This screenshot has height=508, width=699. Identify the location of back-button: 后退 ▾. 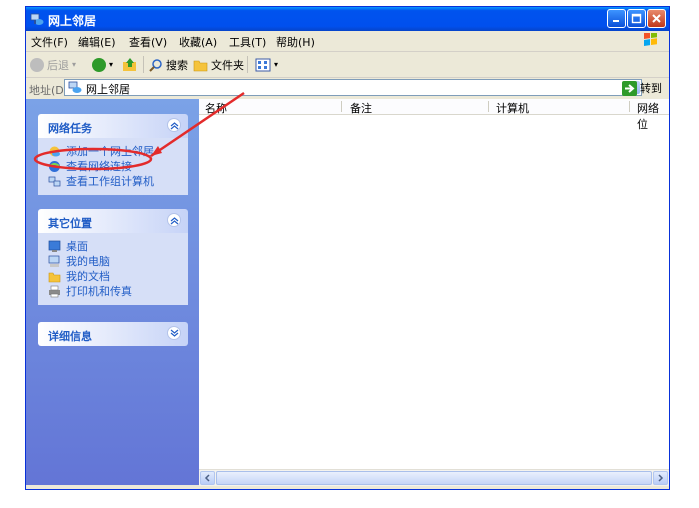
(53, 64).